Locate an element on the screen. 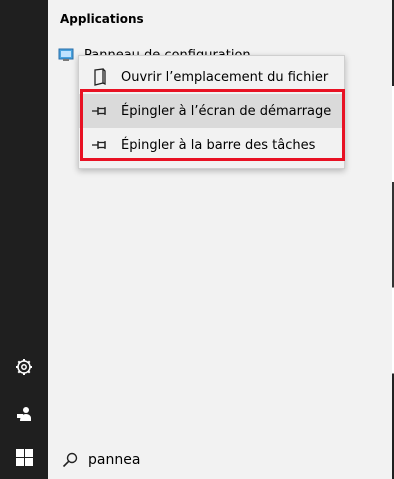 This screenshot has height=479, width=394. start-left-rail is located at coordinates (24, 220).